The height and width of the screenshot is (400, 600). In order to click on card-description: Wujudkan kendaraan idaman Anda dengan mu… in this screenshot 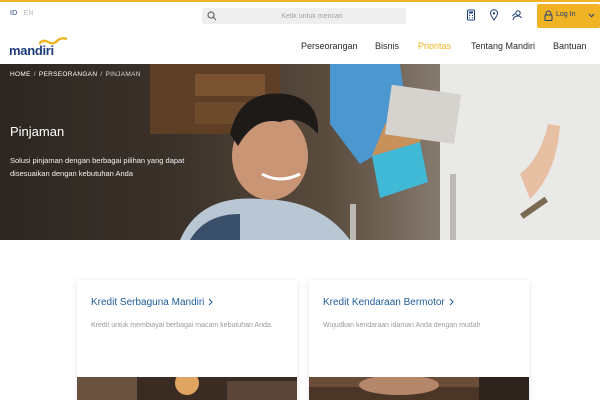, I will do `click(402, 325)`.